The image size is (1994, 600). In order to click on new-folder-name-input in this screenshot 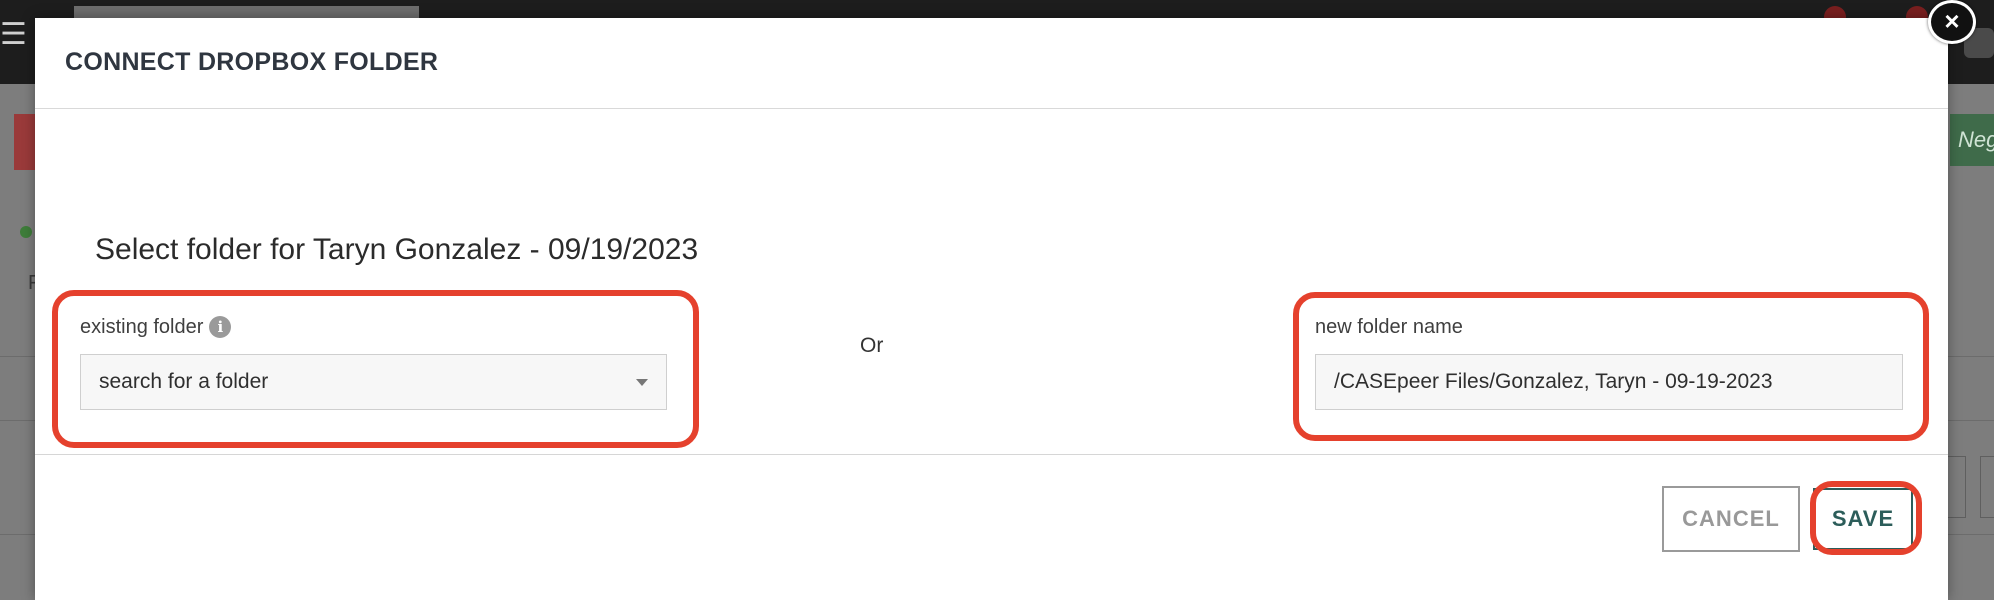, I will do `click(1609, 382)`.